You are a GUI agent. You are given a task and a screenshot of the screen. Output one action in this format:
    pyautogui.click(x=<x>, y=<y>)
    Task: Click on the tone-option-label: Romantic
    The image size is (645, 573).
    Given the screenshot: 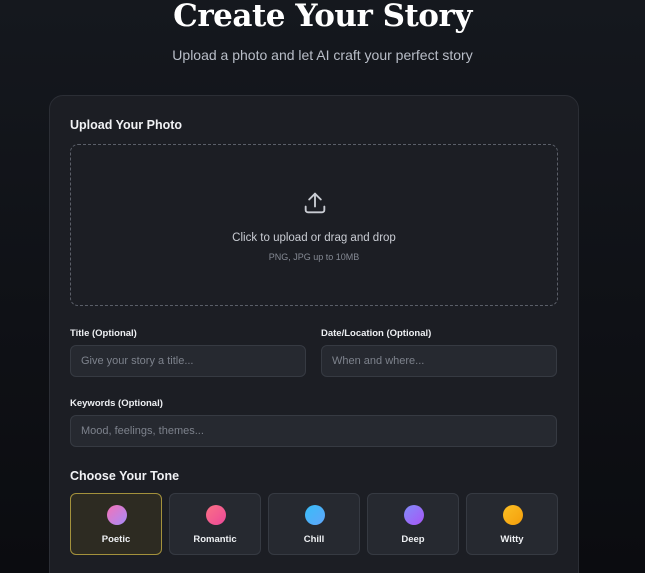 What is the action you would take?
    pyautogui.click(x=215, y=539)
    